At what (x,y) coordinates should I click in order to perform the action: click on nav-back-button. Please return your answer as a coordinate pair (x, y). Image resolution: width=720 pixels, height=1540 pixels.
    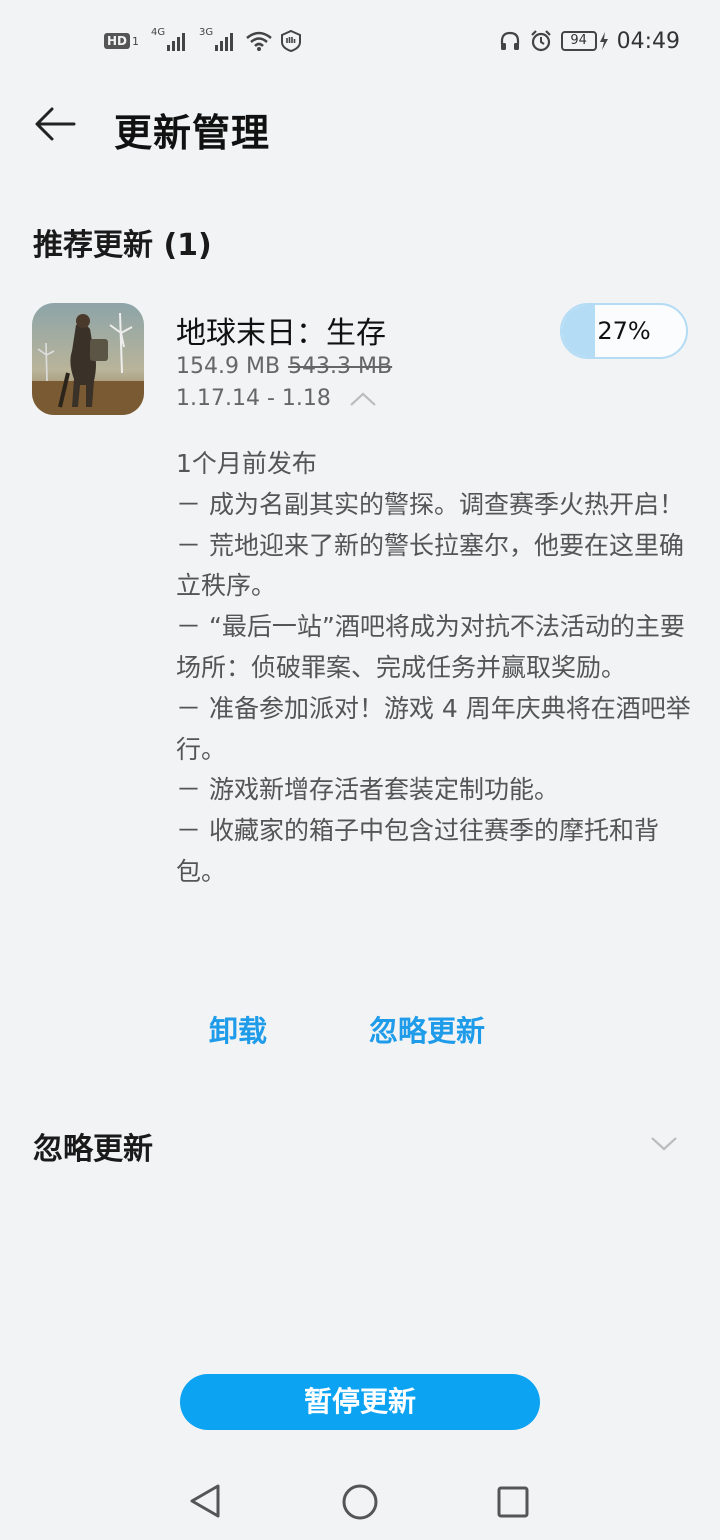
    Looking at the image, I should click on (206, 1502).